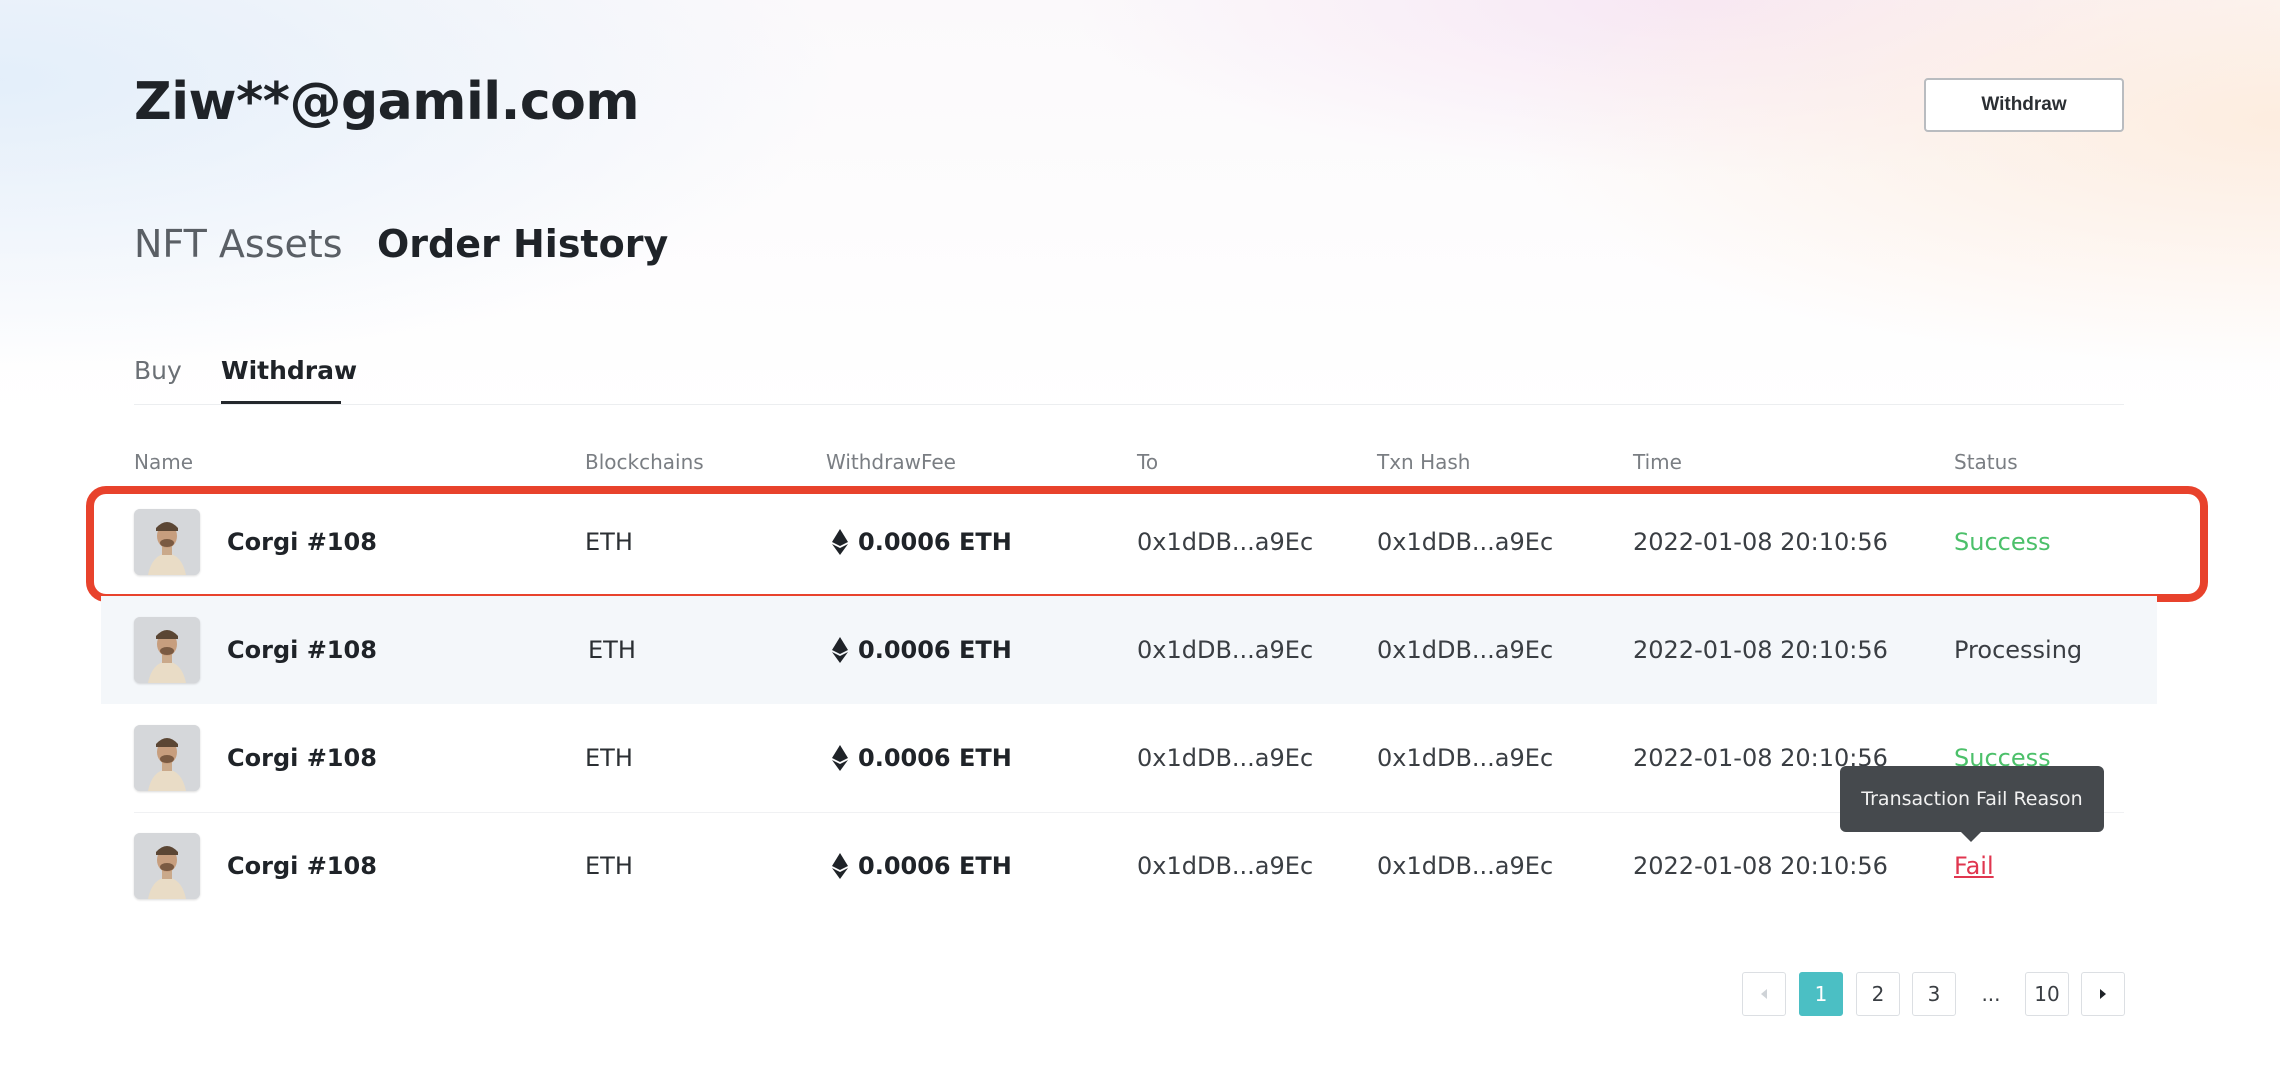 This screenshot has height=1066, width=2280. Describe the element at coordinates (2024, 105) in the screenshot. I see `withdraw-button: Withdraw` at that location.